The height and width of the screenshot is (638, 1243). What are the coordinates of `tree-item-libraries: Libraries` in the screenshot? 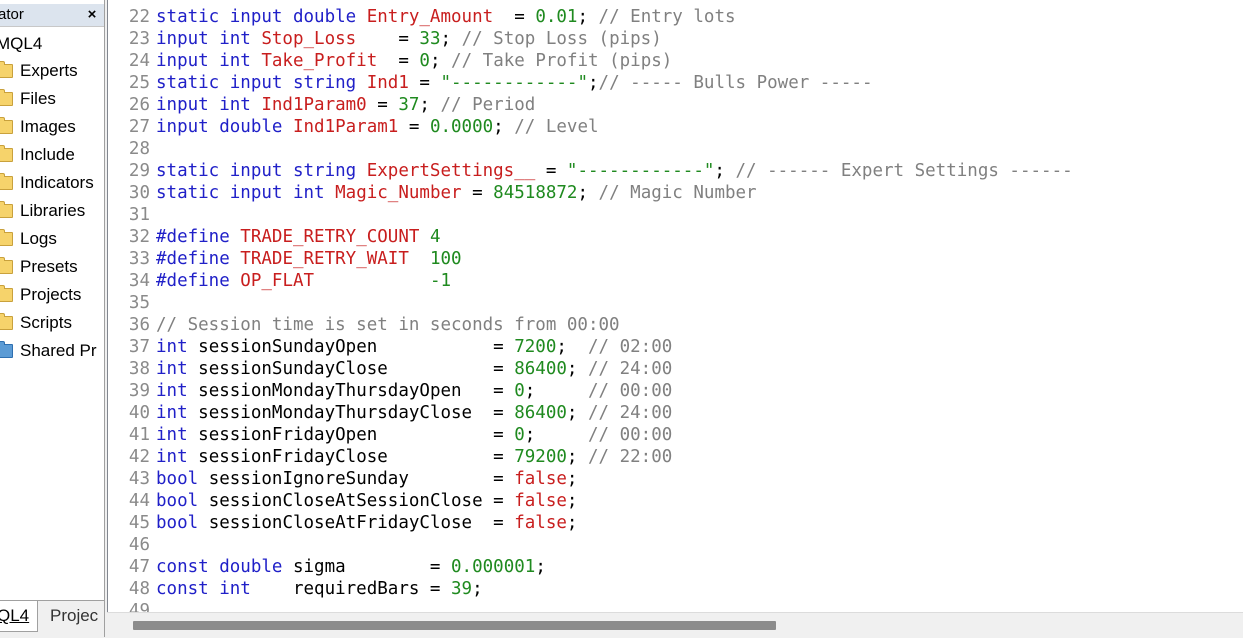 It's located at (42, 211).